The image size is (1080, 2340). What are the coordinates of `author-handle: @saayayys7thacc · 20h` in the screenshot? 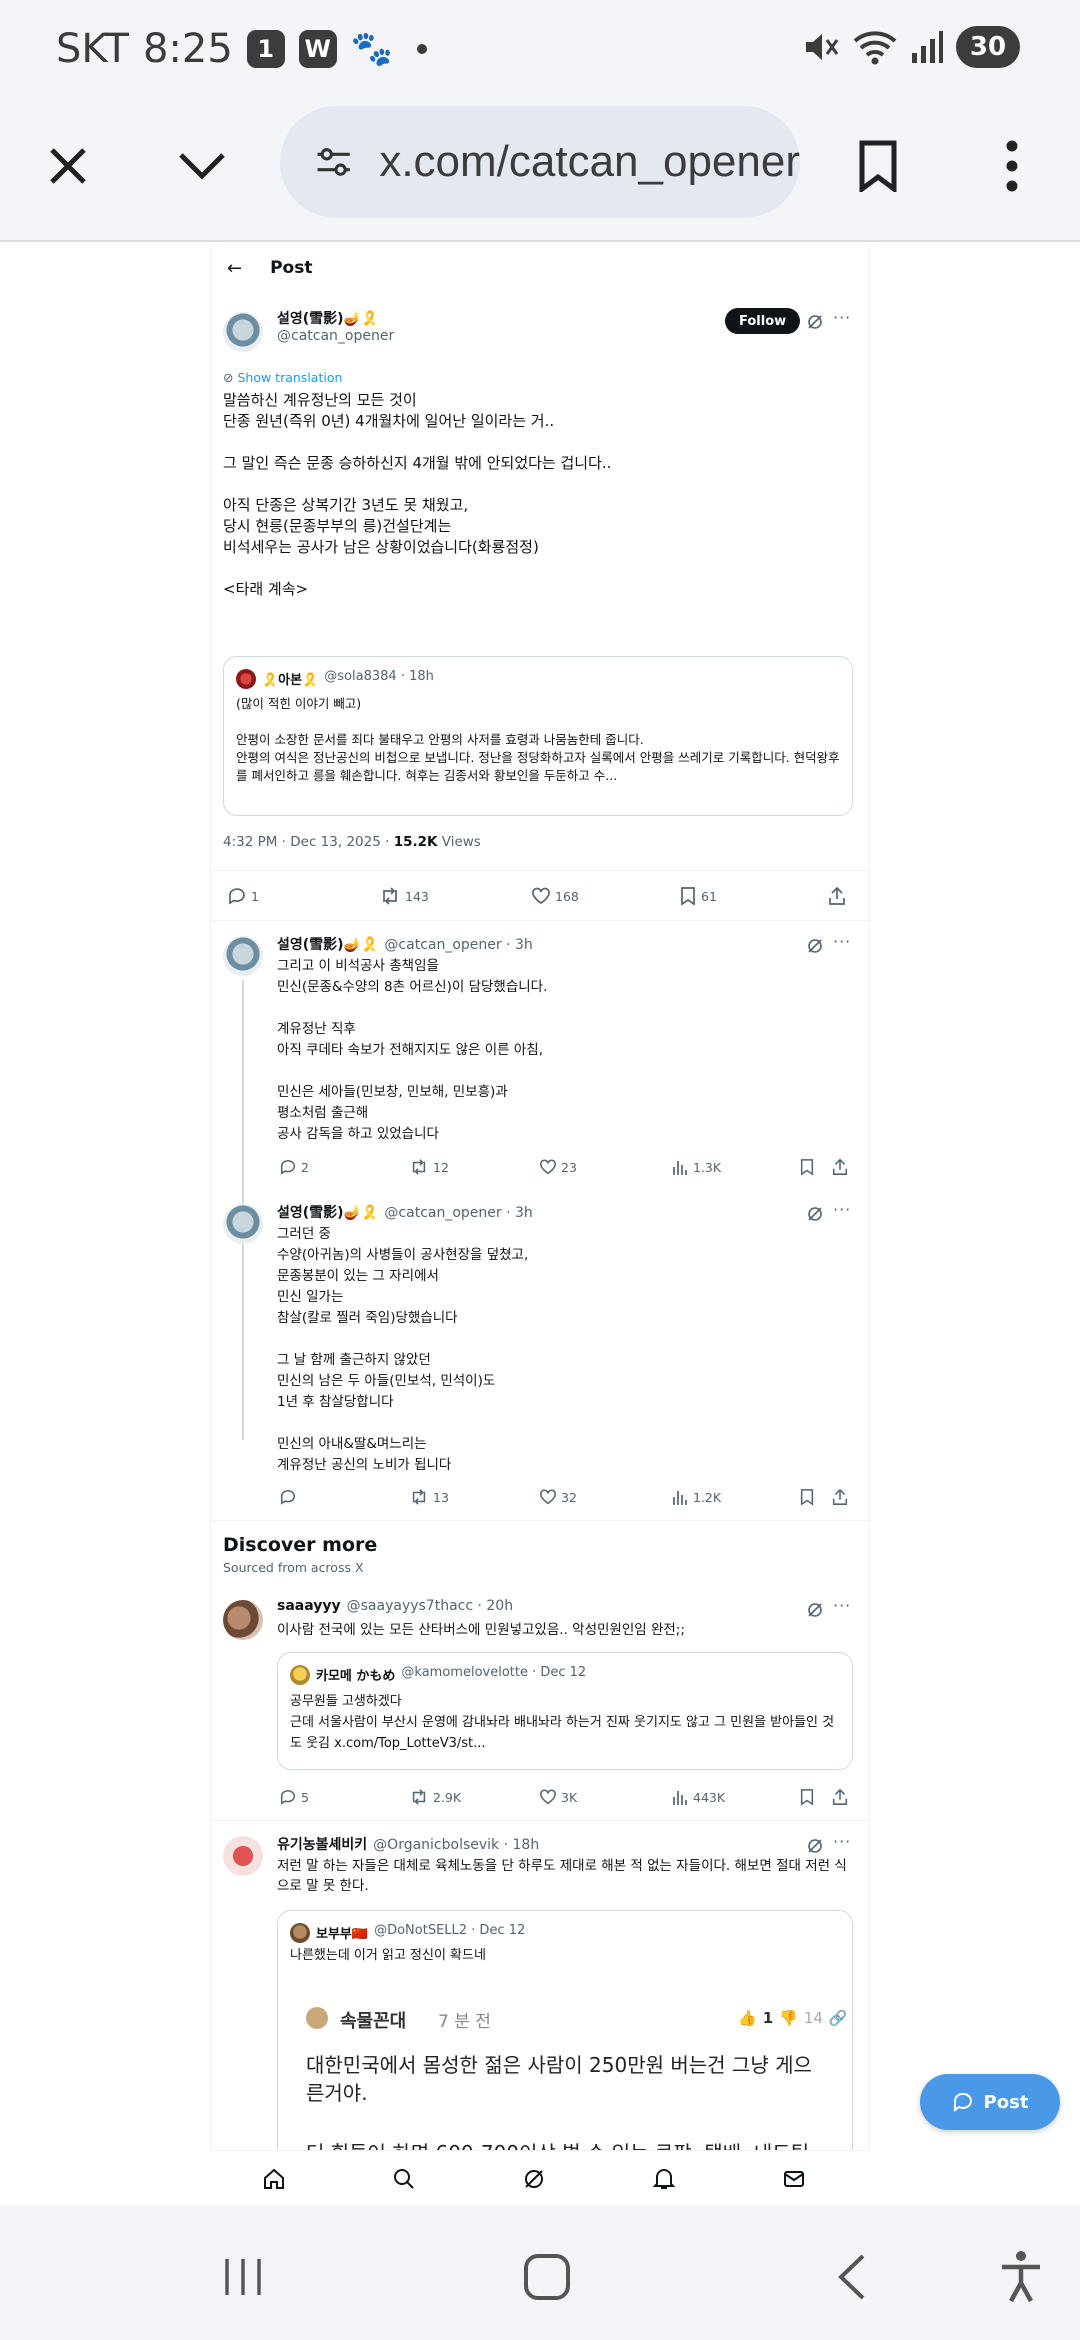 It's located at (430, 1606).